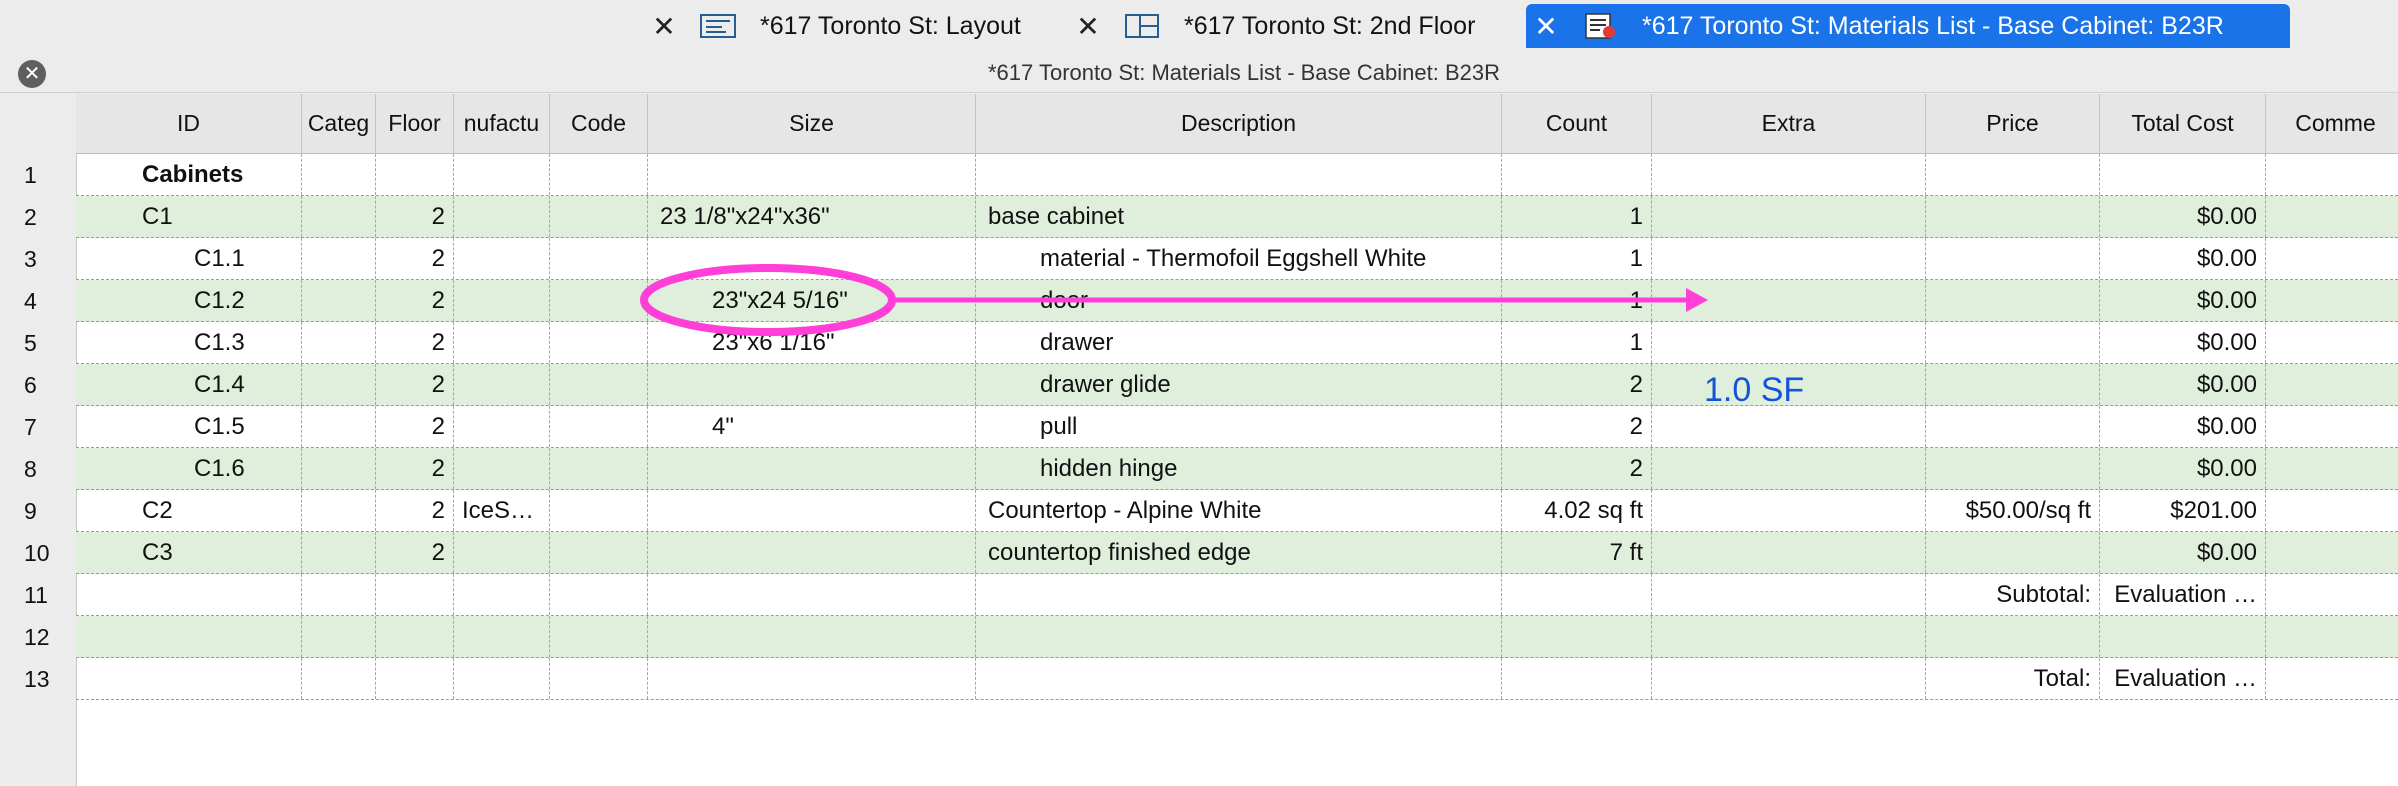  I want to click on table-cell: 23"x24 5/16", so click(812, 300).